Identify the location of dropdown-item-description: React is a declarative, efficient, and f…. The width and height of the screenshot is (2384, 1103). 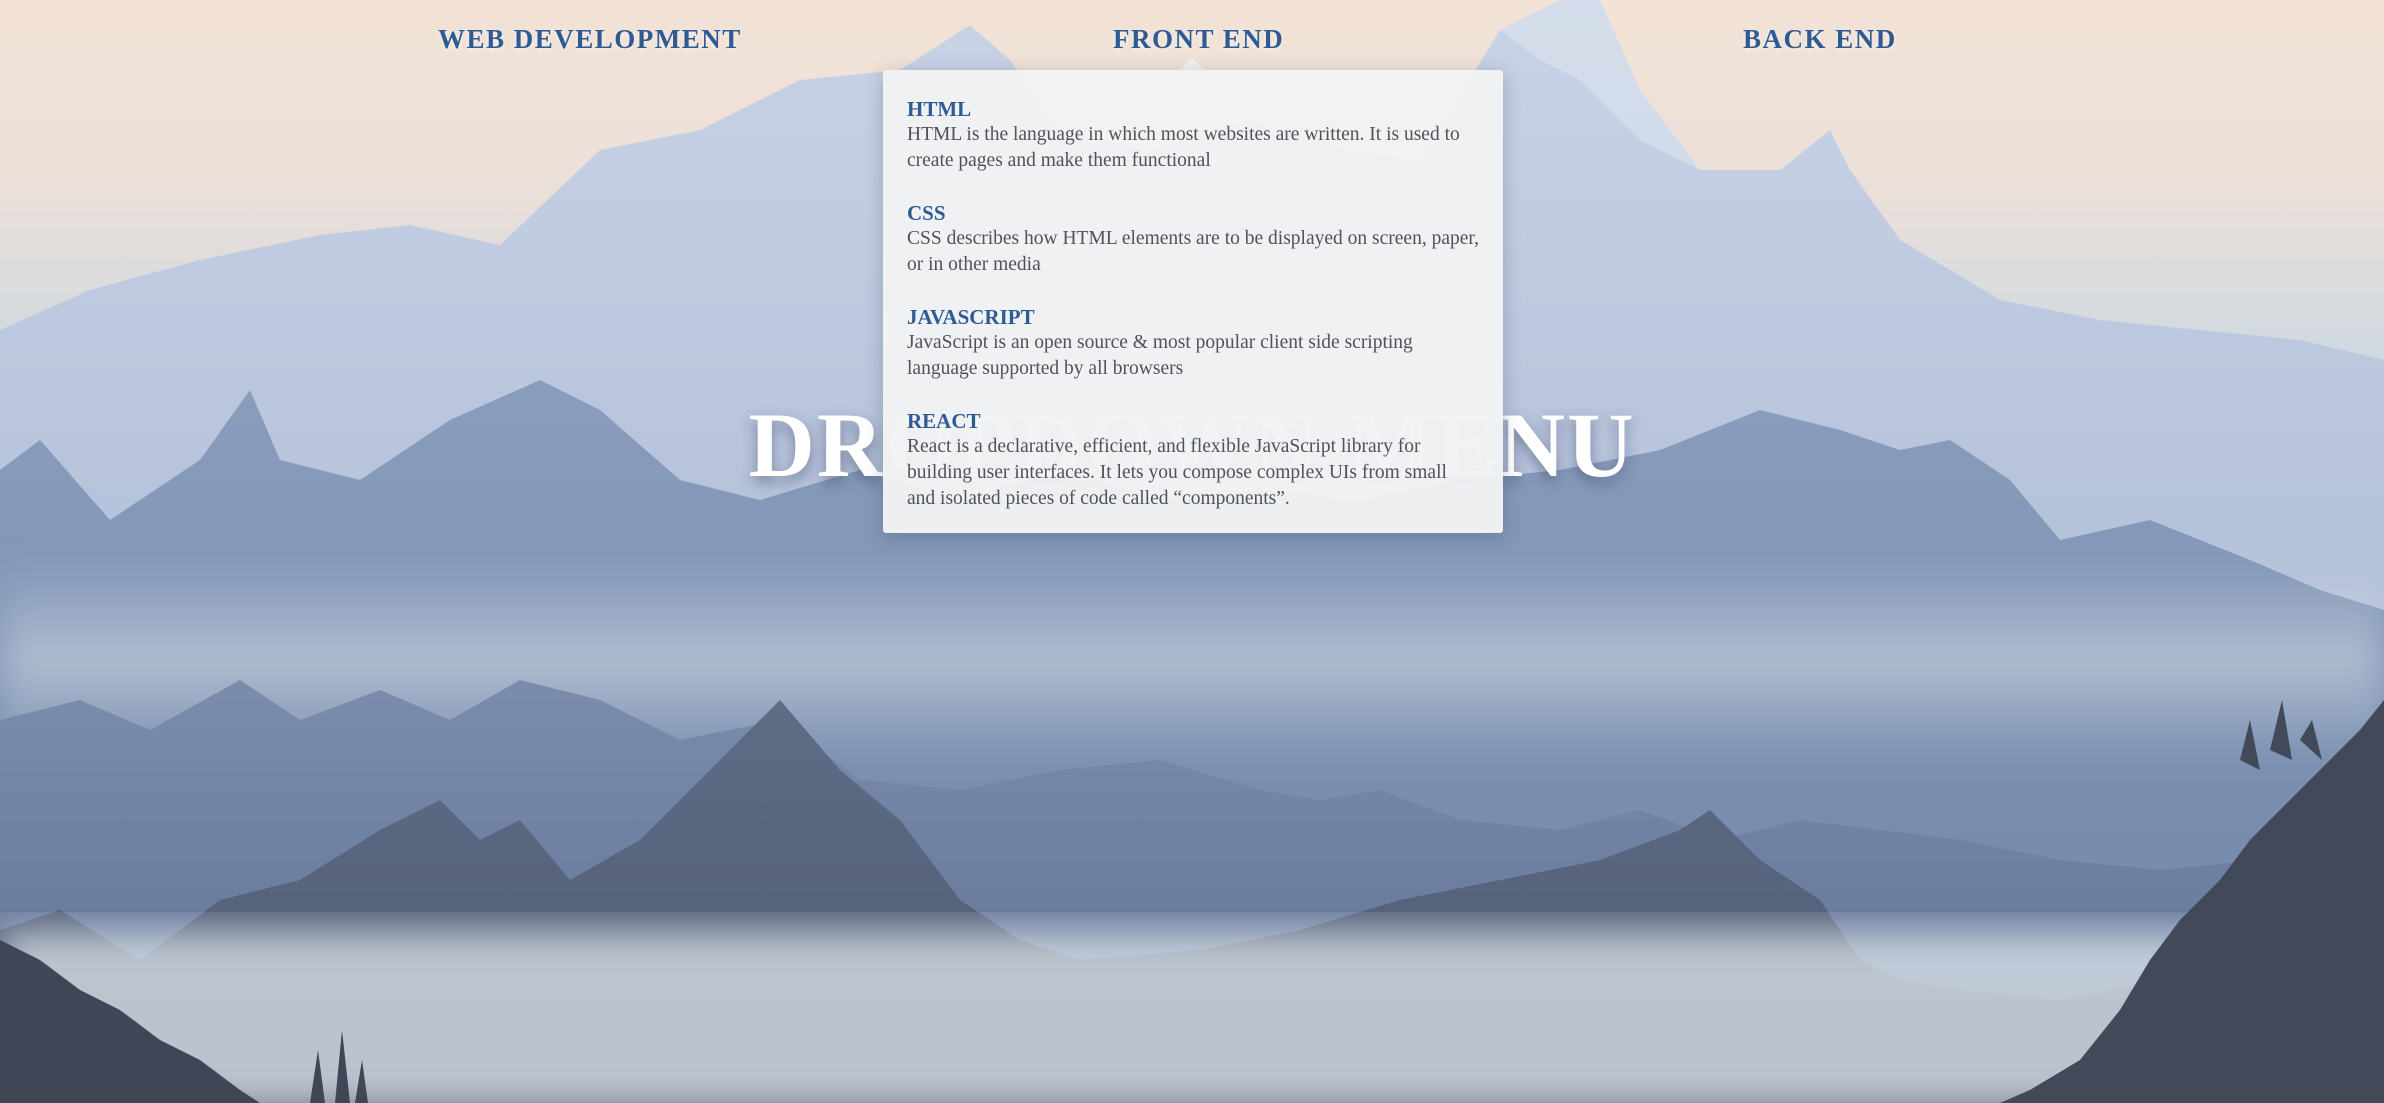
(1177, 472).